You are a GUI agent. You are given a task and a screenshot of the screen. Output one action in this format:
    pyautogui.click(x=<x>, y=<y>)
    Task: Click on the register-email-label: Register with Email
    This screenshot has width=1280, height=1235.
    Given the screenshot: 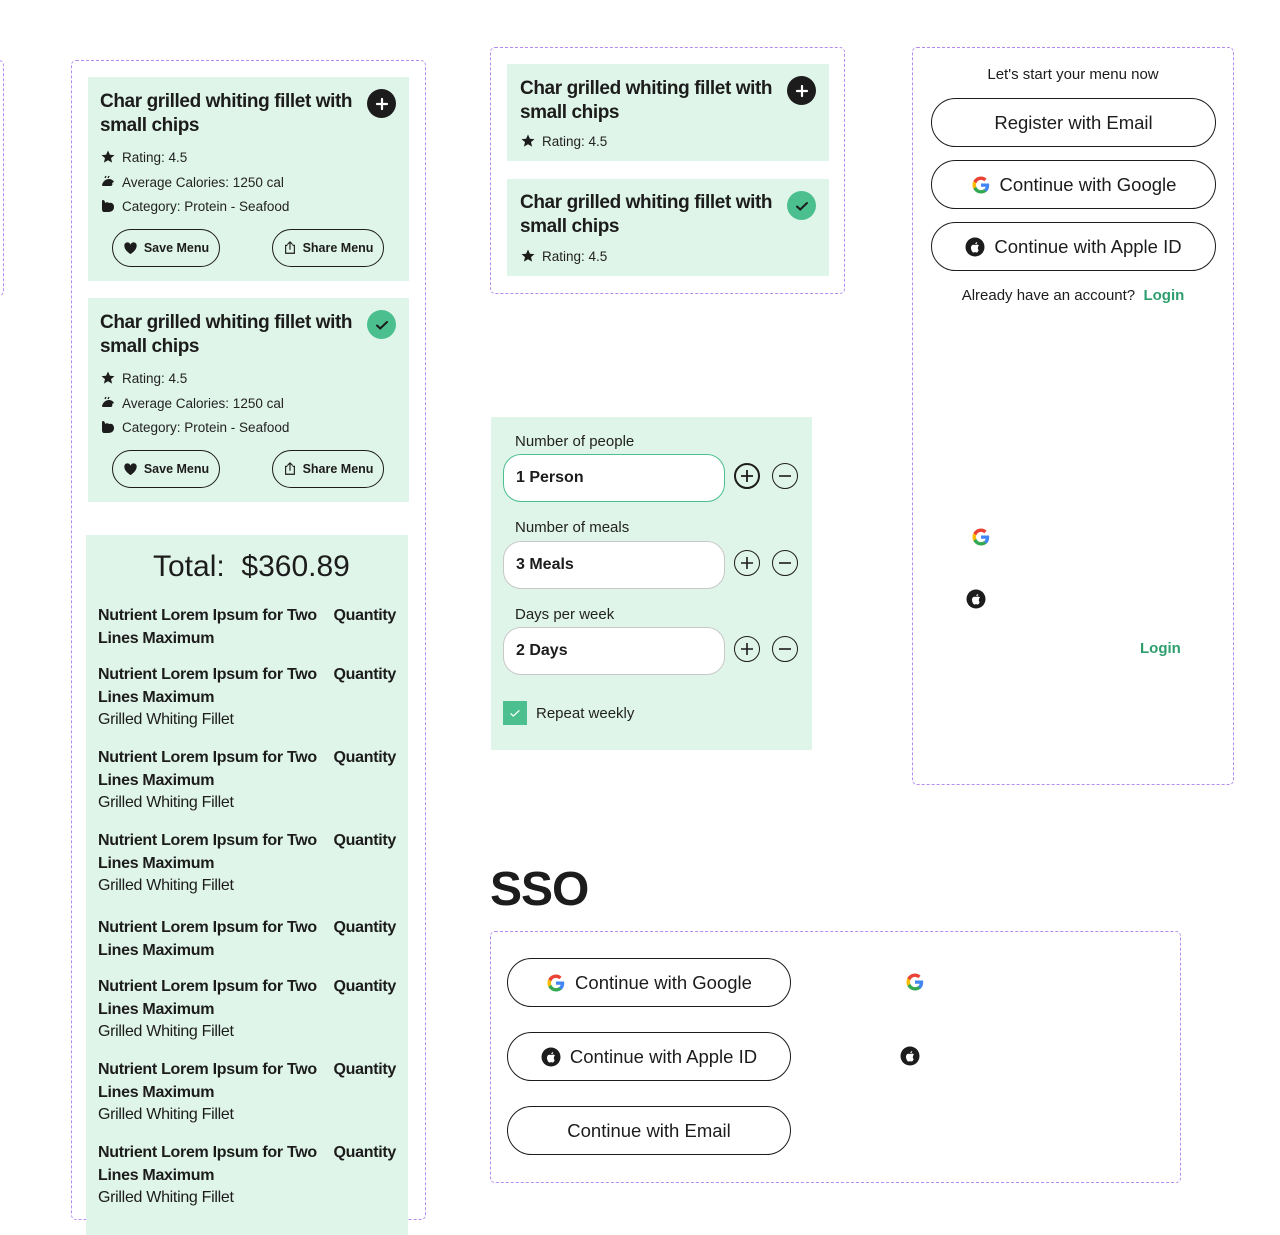 What is the action you would take?
    pyautogui.click(x=1073, y=122)
    